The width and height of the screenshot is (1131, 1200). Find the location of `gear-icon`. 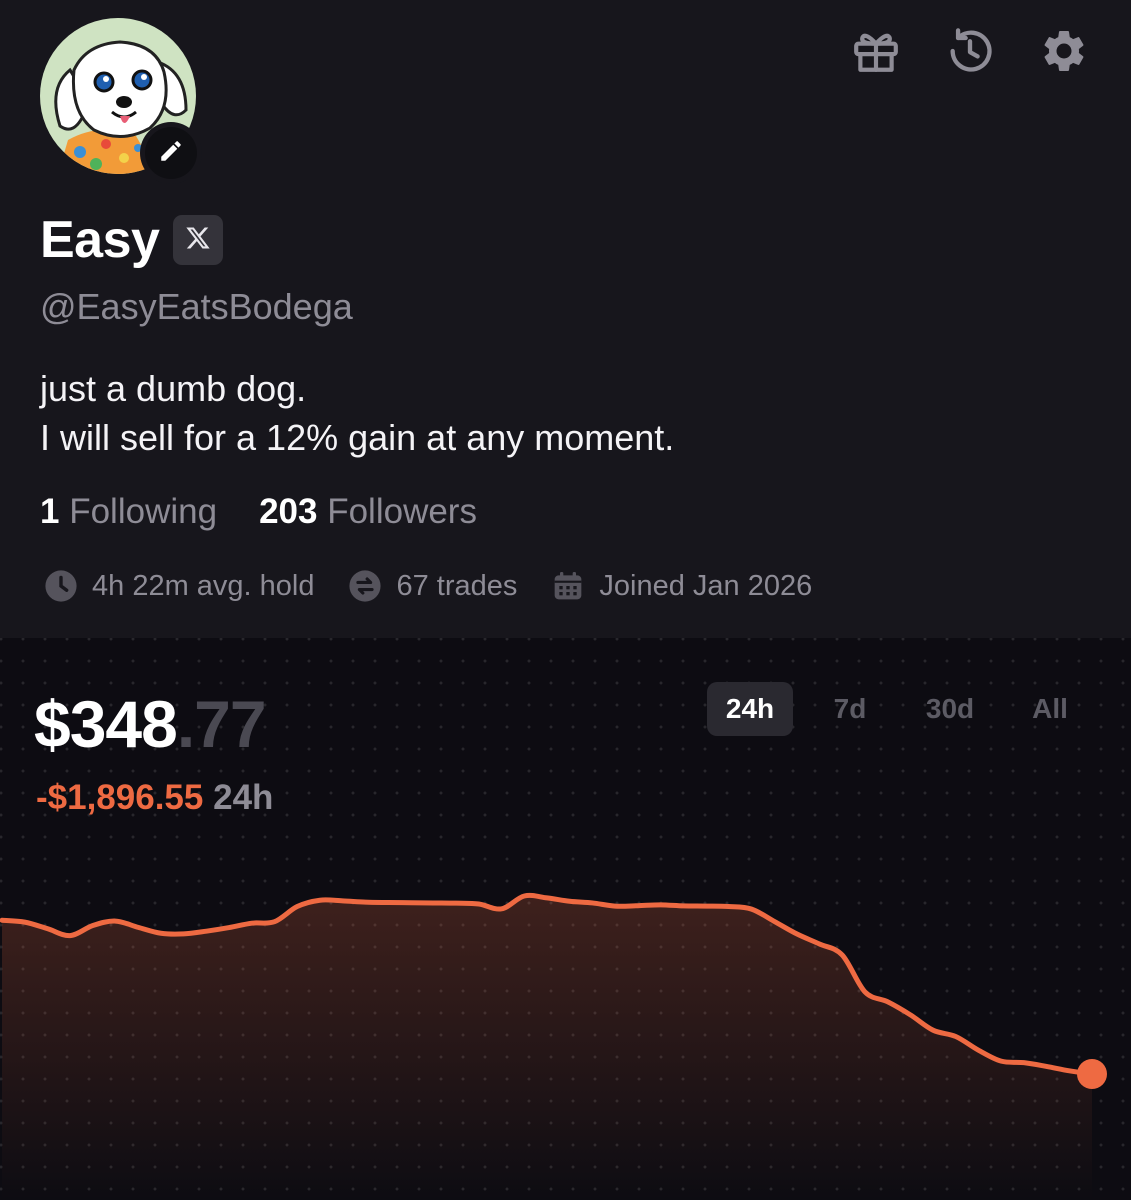

gear-icon is located at coordinates (1064, 53).